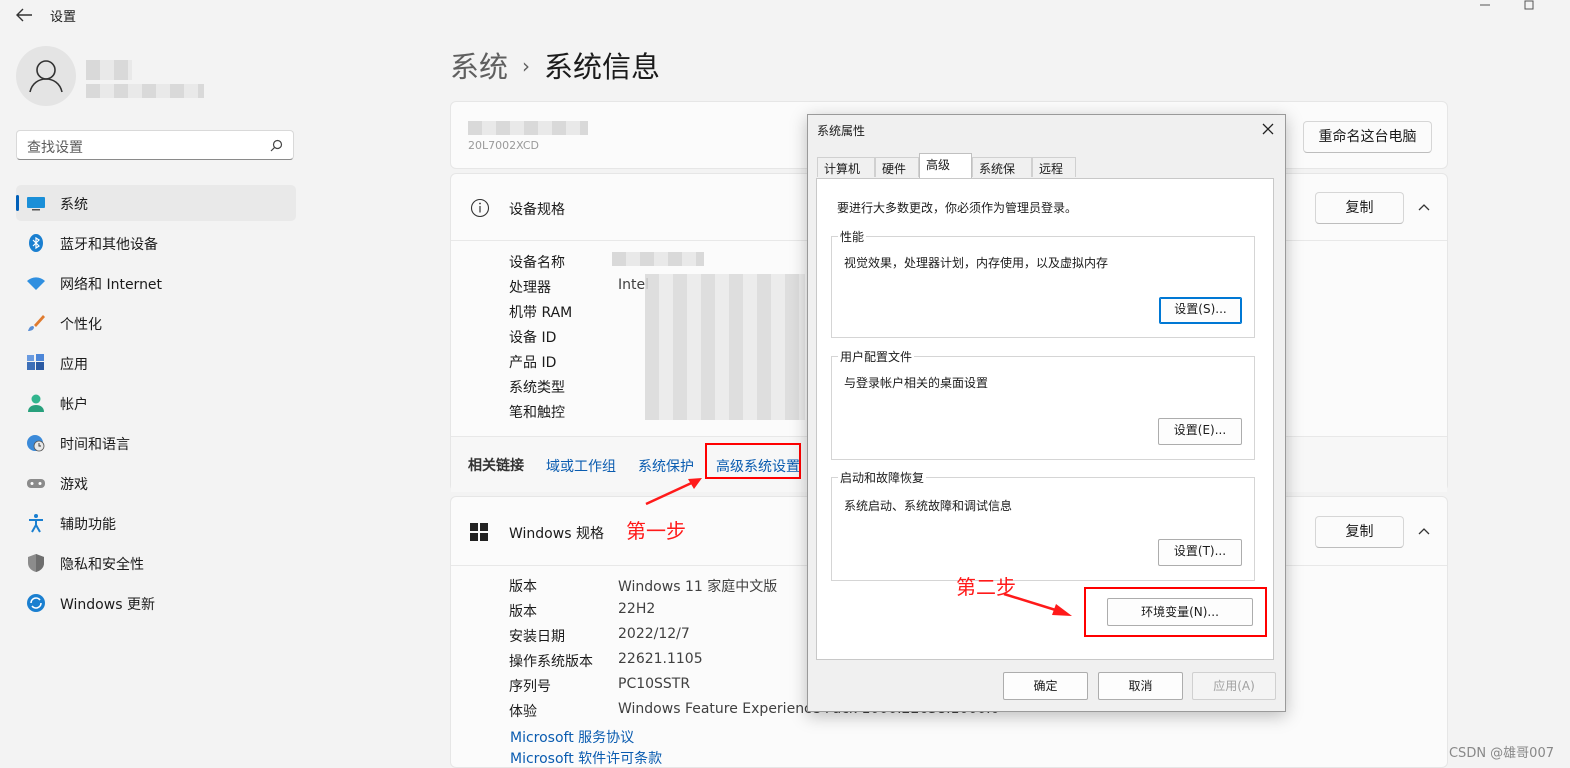 This screenshot has height=768, width=1570. Describe the element at coordinates (673, 492) in the screenshot. I see `step1-arrow-icon` at that location.